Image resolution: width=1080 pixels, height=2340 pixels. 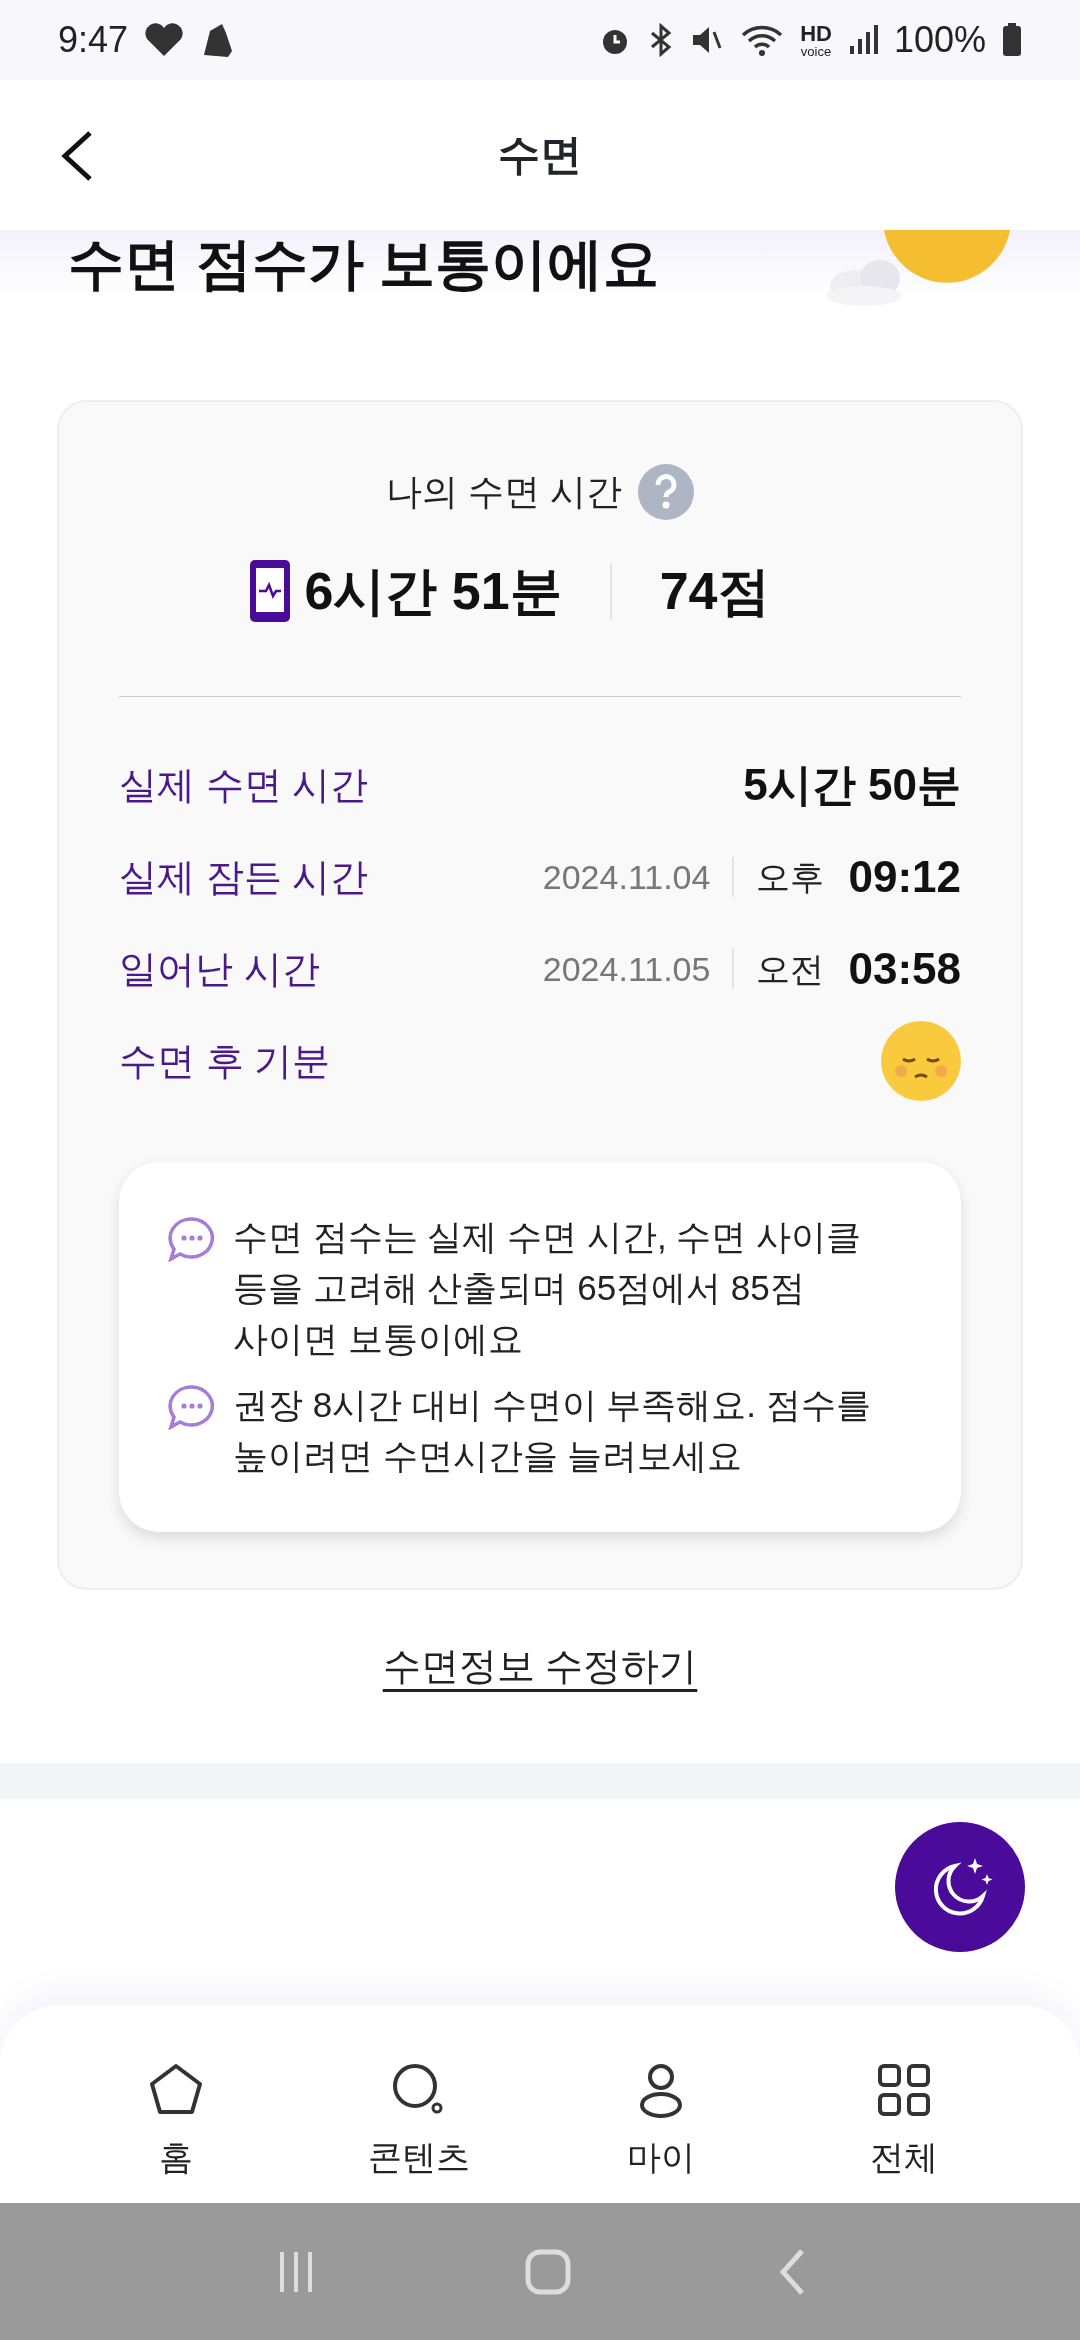 What do you see at coordinates (548, 2271) in the screenshot?
I see `home-button` at bounding box center [548, 2271].